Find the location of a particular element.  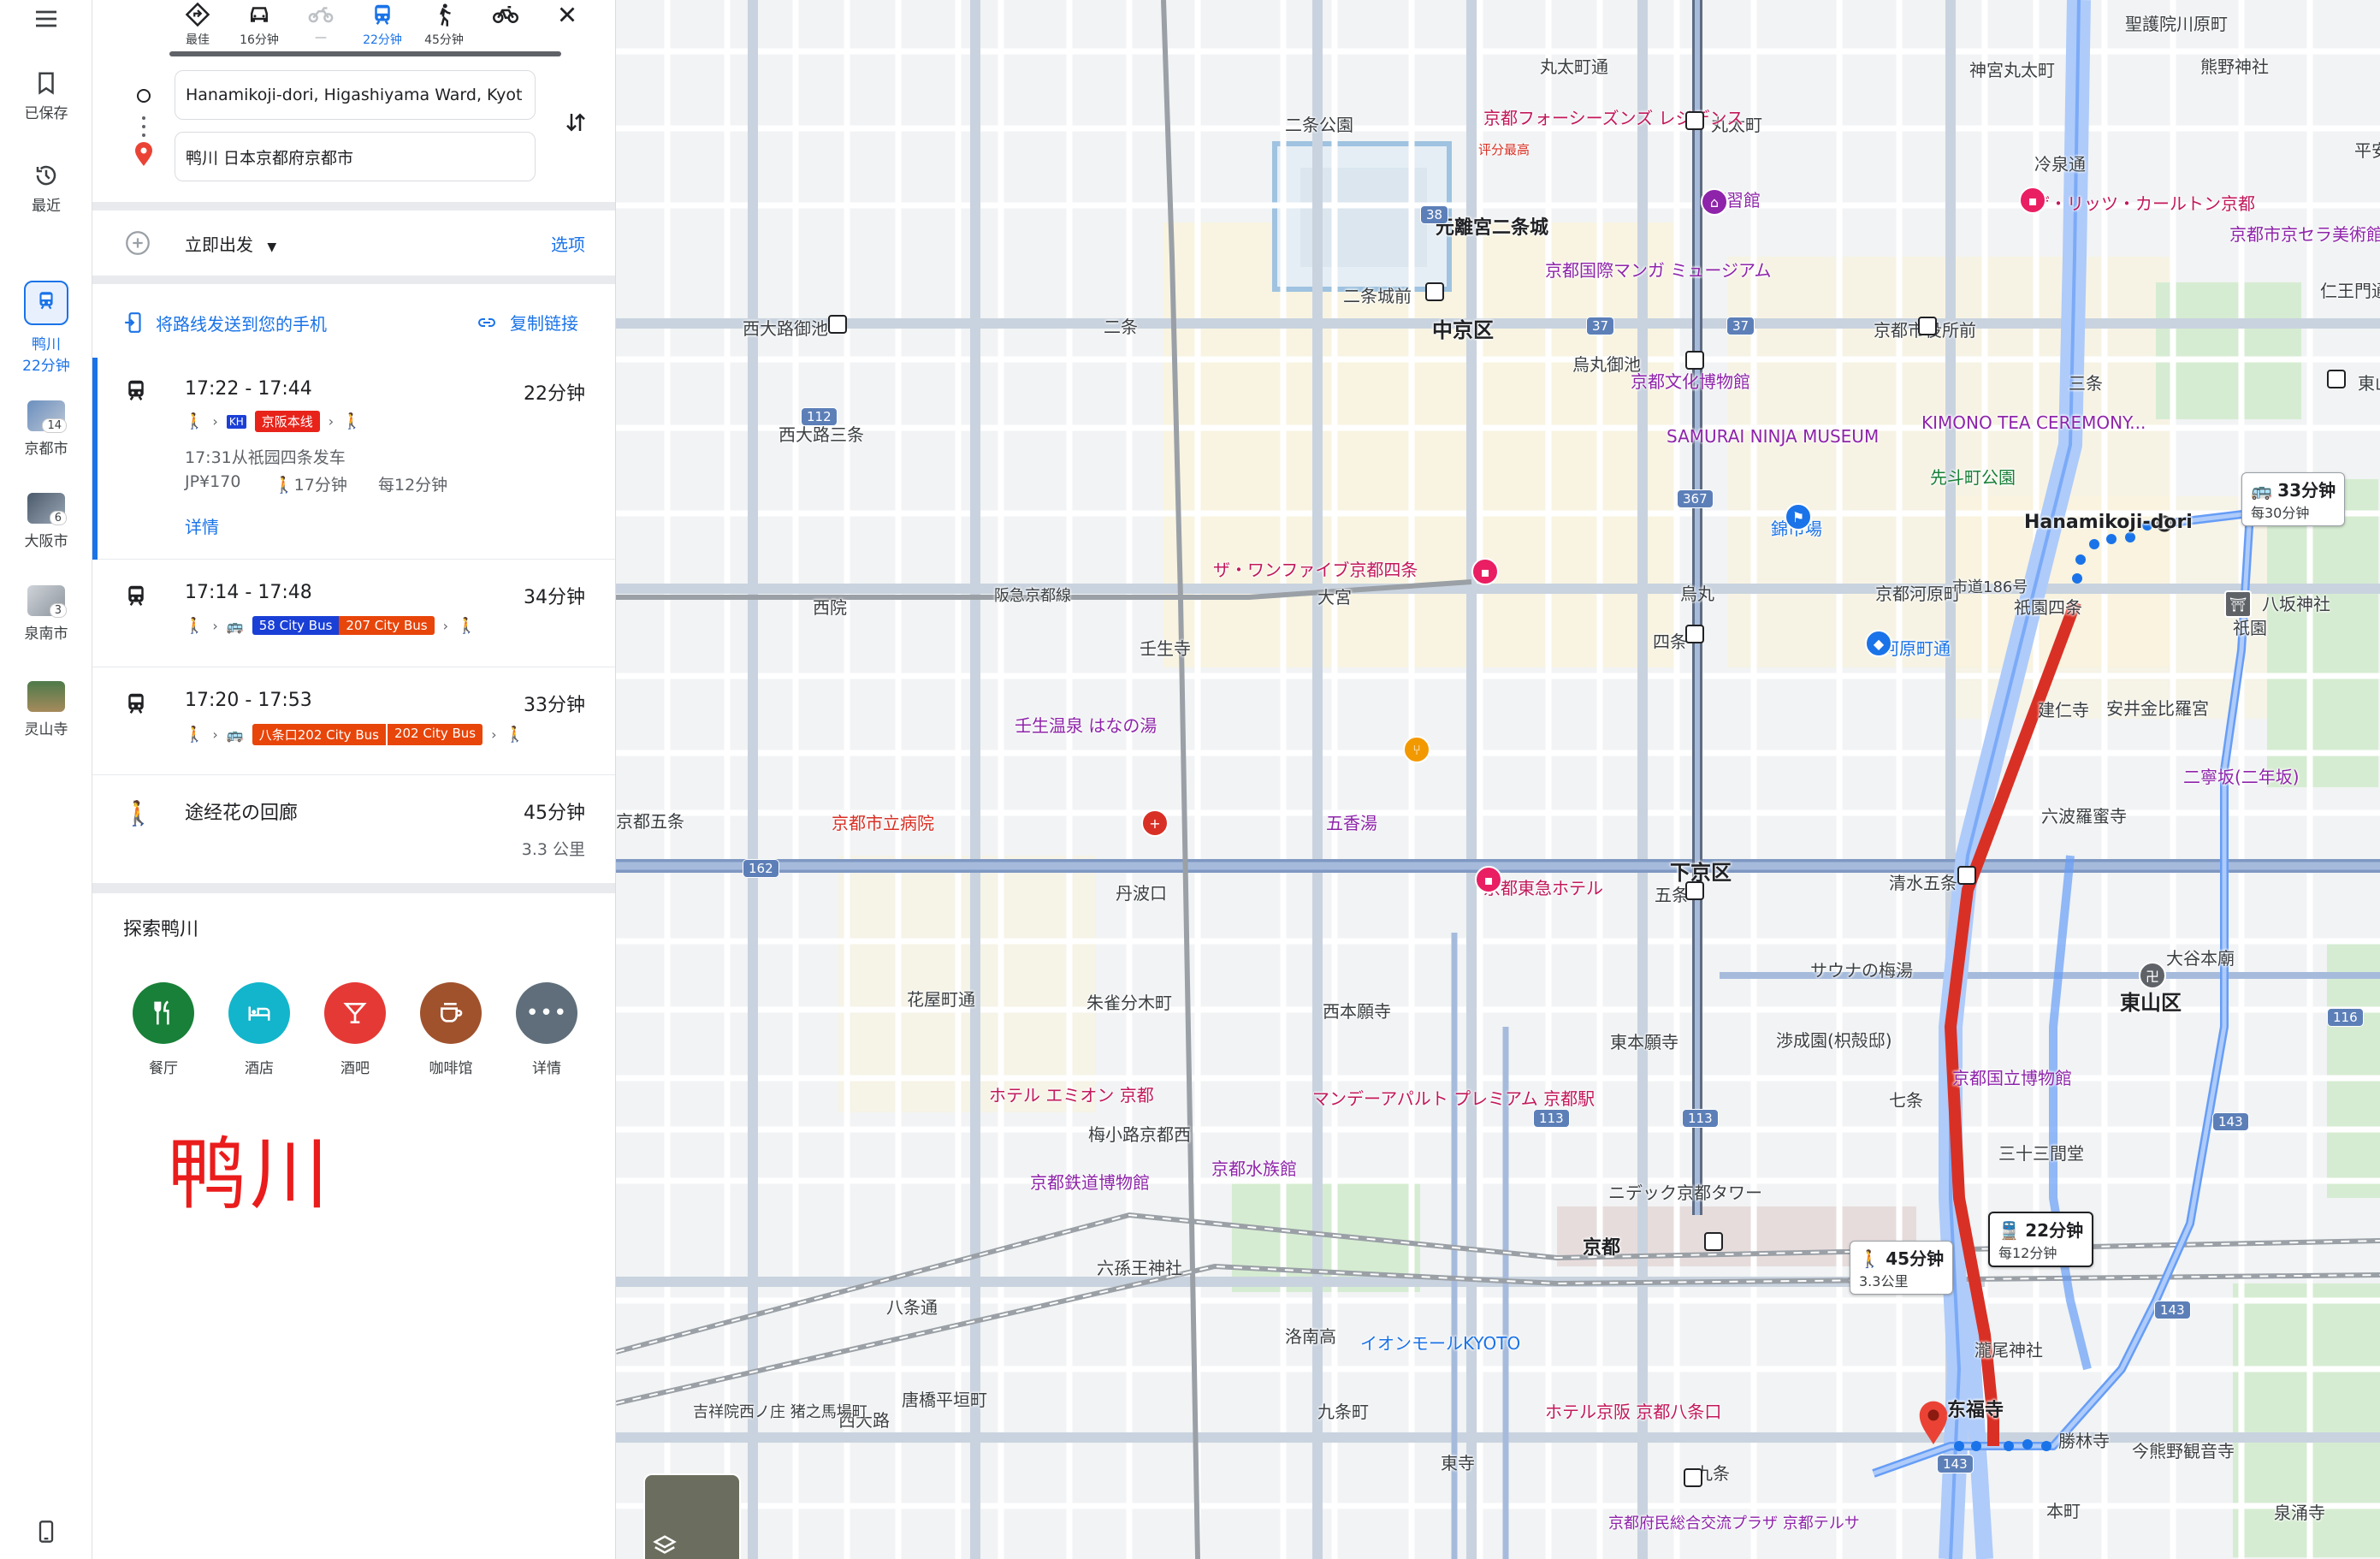

phone-button is located at coordinates (46, 1534).